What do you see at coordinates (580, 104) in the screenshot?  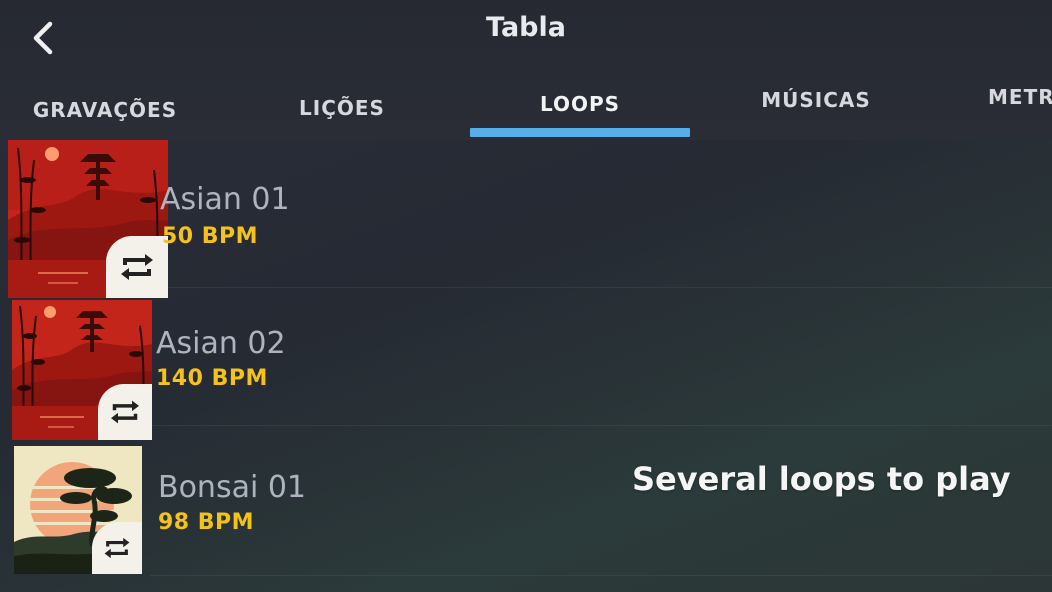 I see `tab-loops: LOOPS` at bounding box center [580, 104].